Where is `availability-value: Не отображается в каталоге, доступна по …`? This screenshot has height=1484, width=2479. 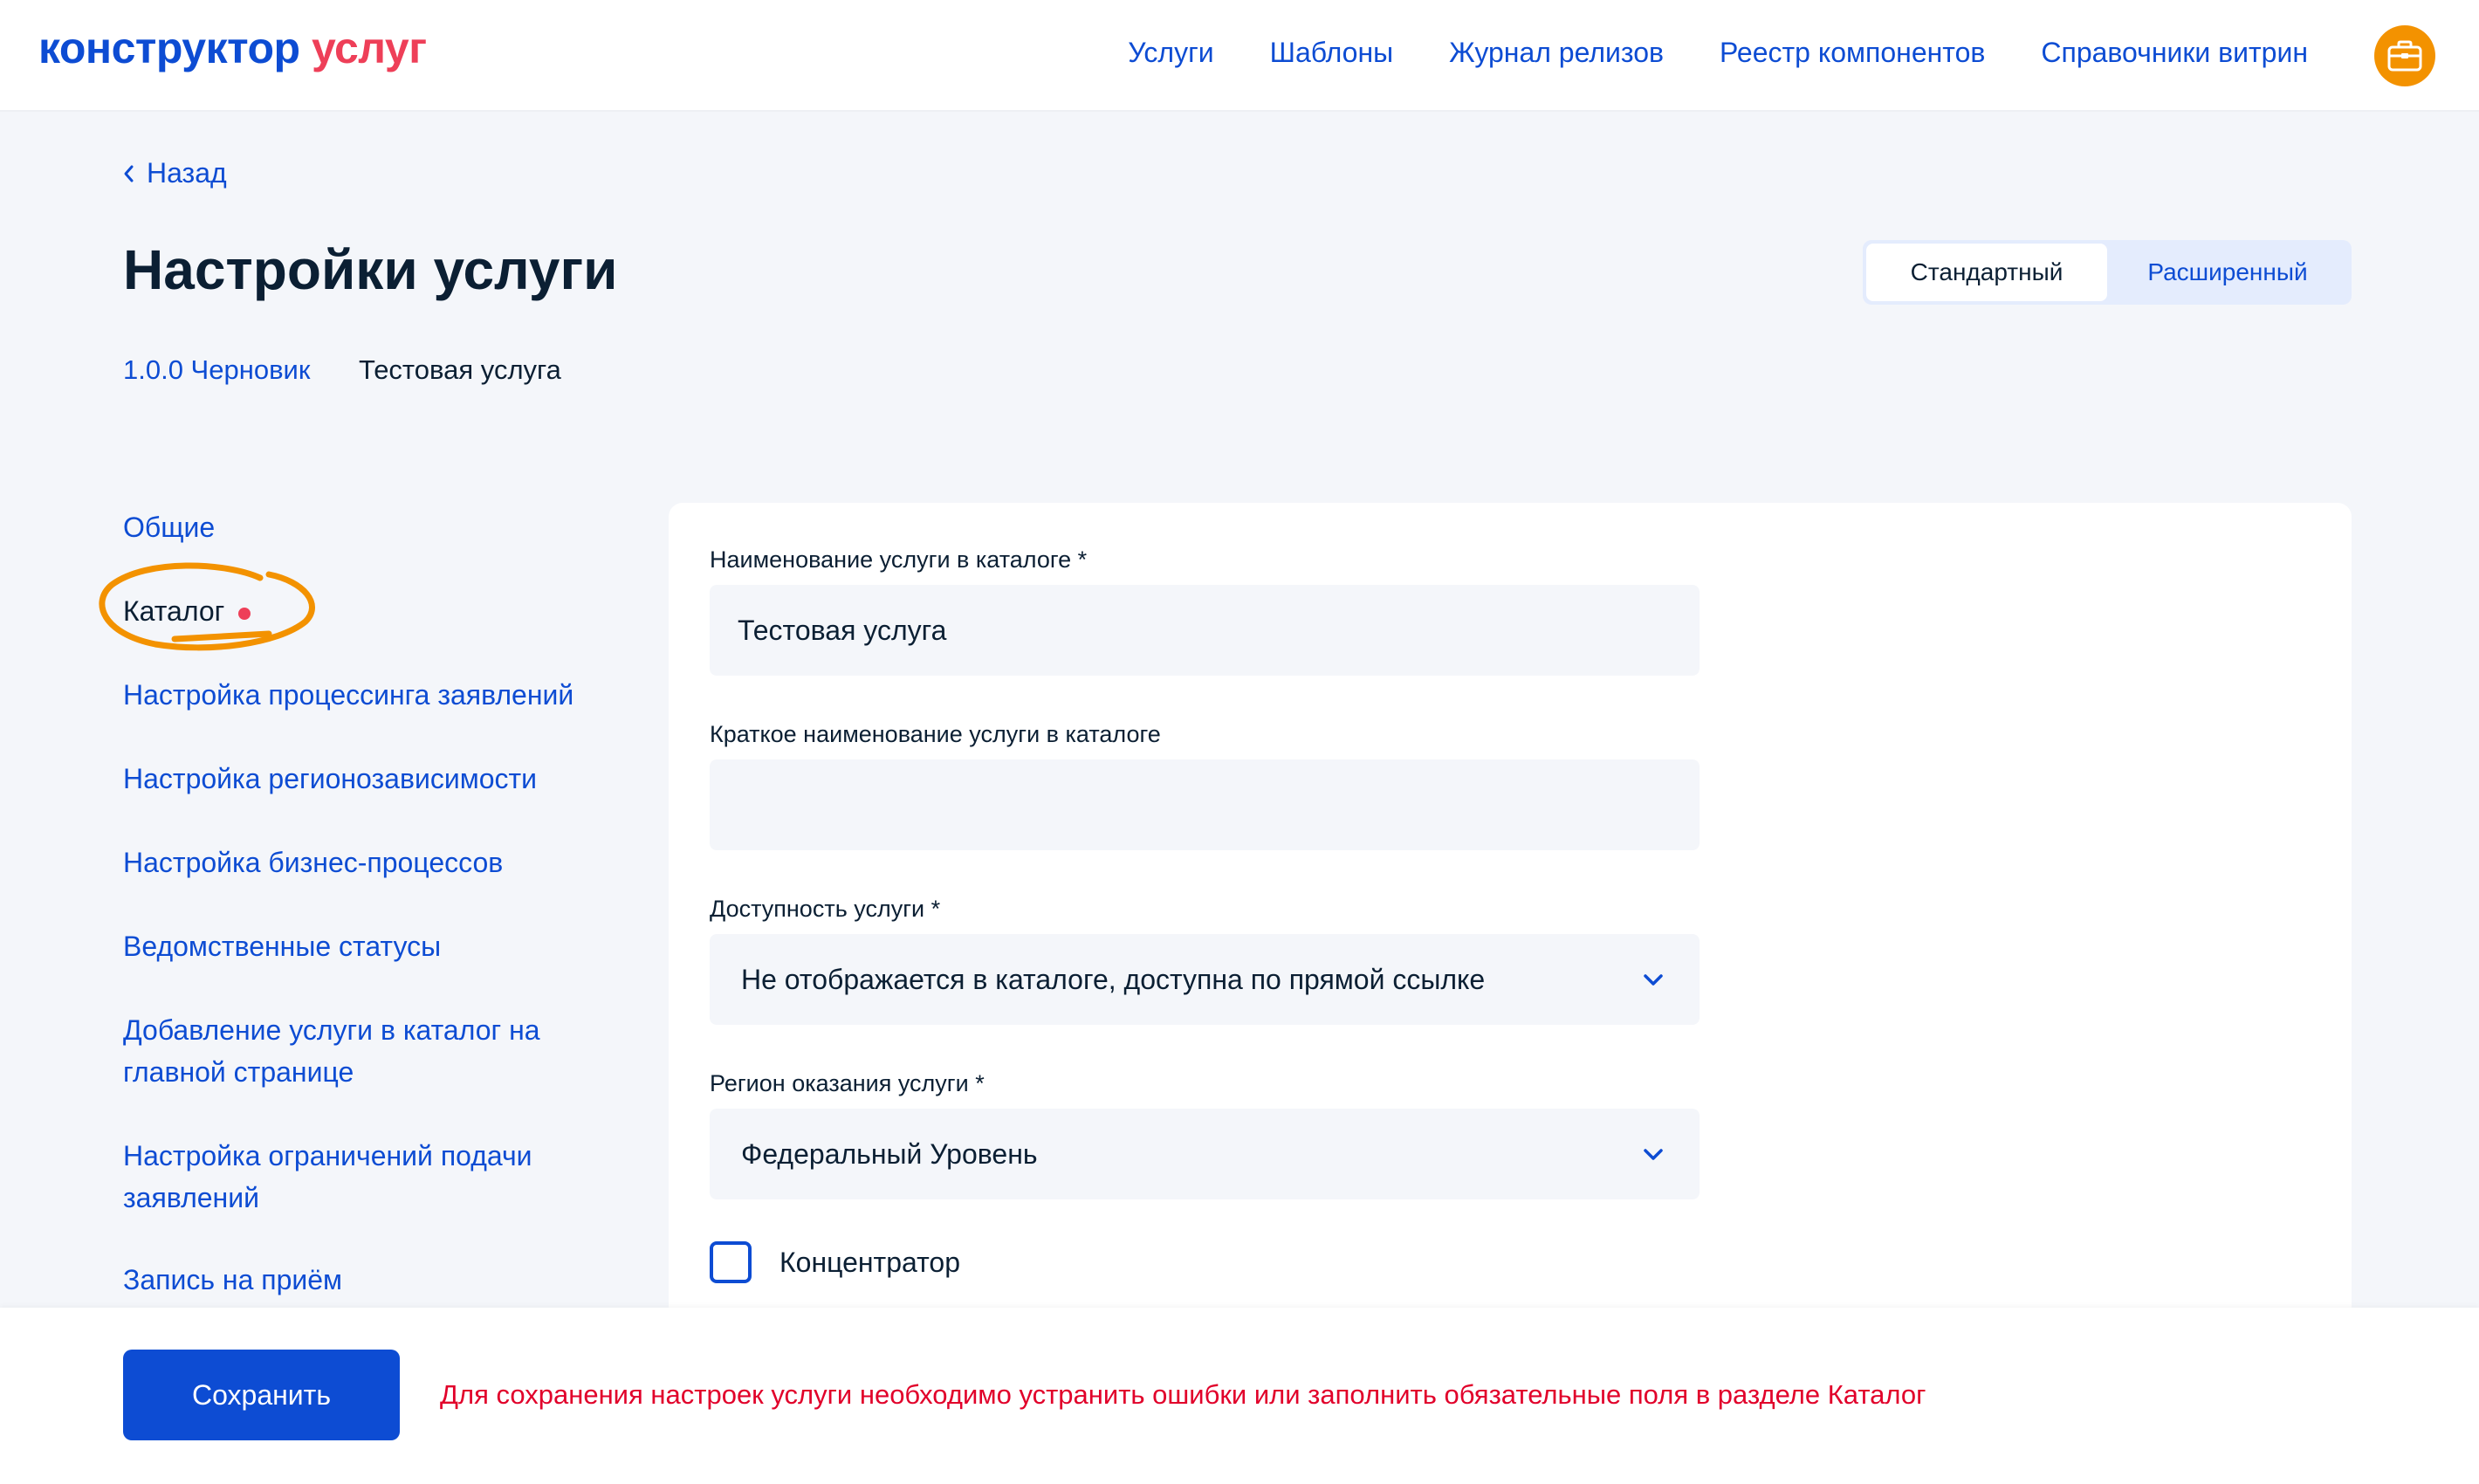 availability-value: Не отображается в каталоге, доступна по … is located at coordinates (1113, 979).